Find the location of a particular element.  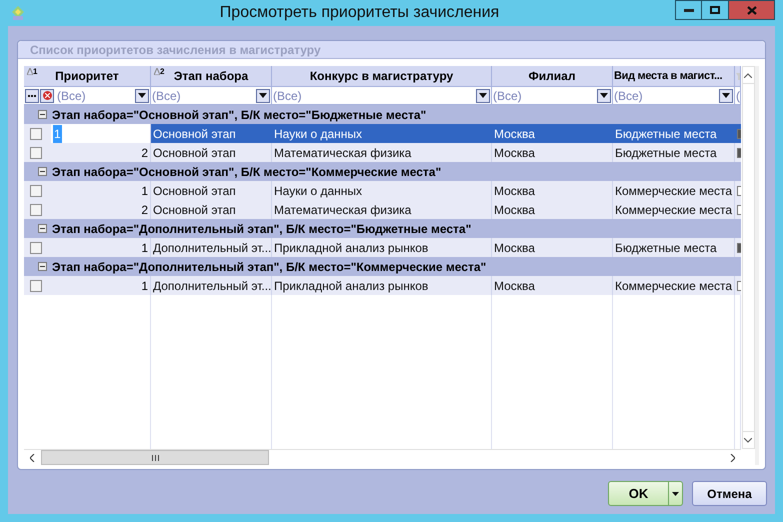

caret-icon is located at coordinates (675, 494).